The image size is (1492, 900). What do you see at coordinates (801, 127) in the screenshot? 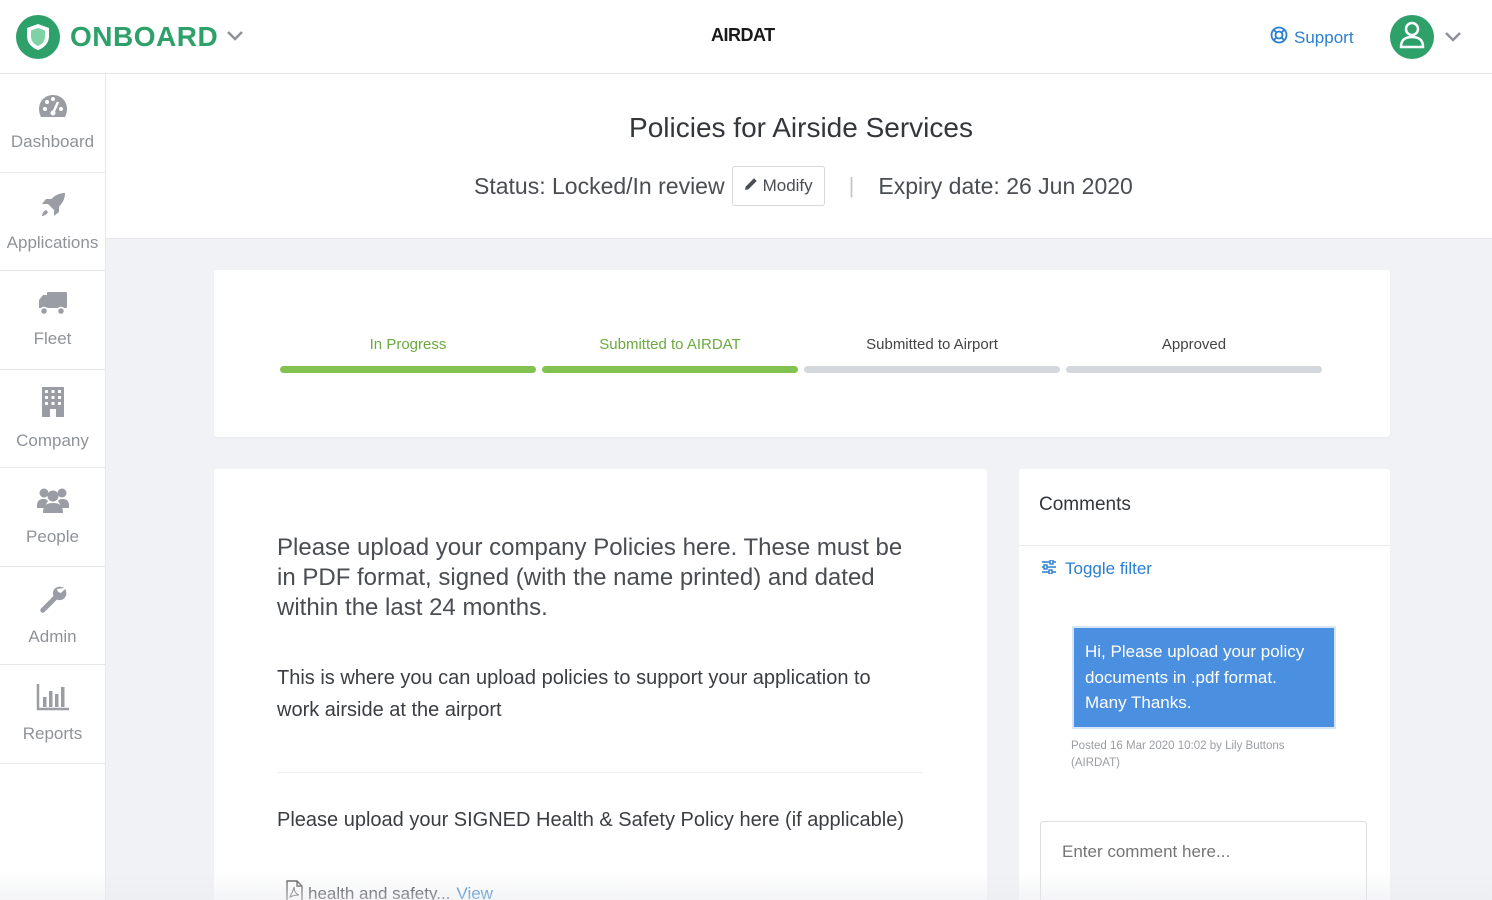
I see `page-title: Policies for Airside Services` at bounding box center [801, 127].